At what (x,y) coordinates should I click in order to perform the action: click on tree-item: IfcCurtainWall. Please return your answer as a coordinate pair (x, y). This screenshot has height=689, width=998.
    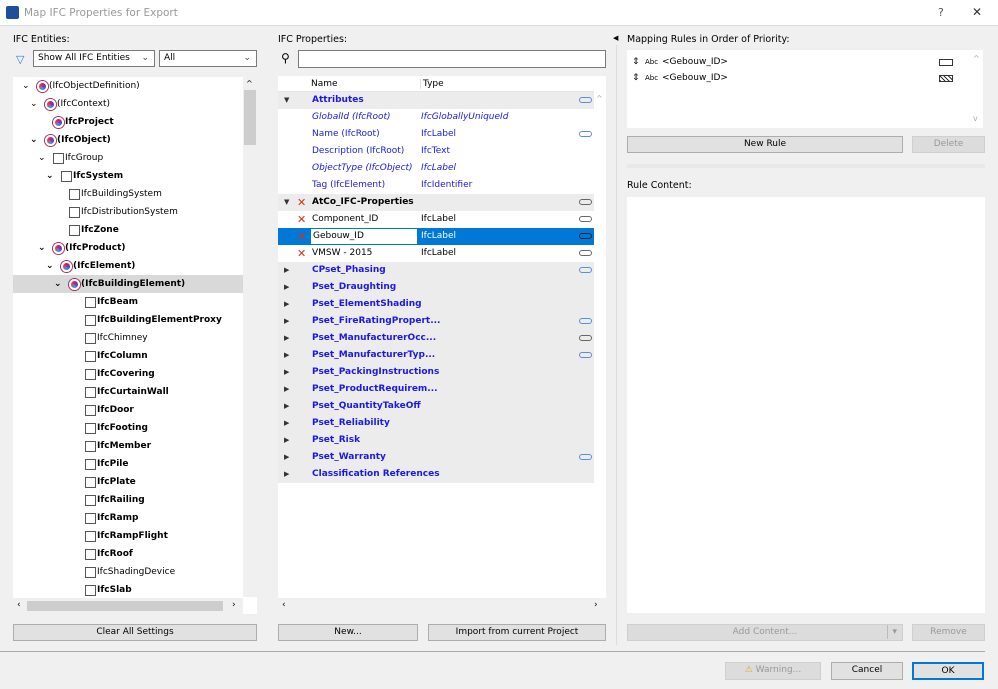
    Looking at the image, I should click on (128, 392).